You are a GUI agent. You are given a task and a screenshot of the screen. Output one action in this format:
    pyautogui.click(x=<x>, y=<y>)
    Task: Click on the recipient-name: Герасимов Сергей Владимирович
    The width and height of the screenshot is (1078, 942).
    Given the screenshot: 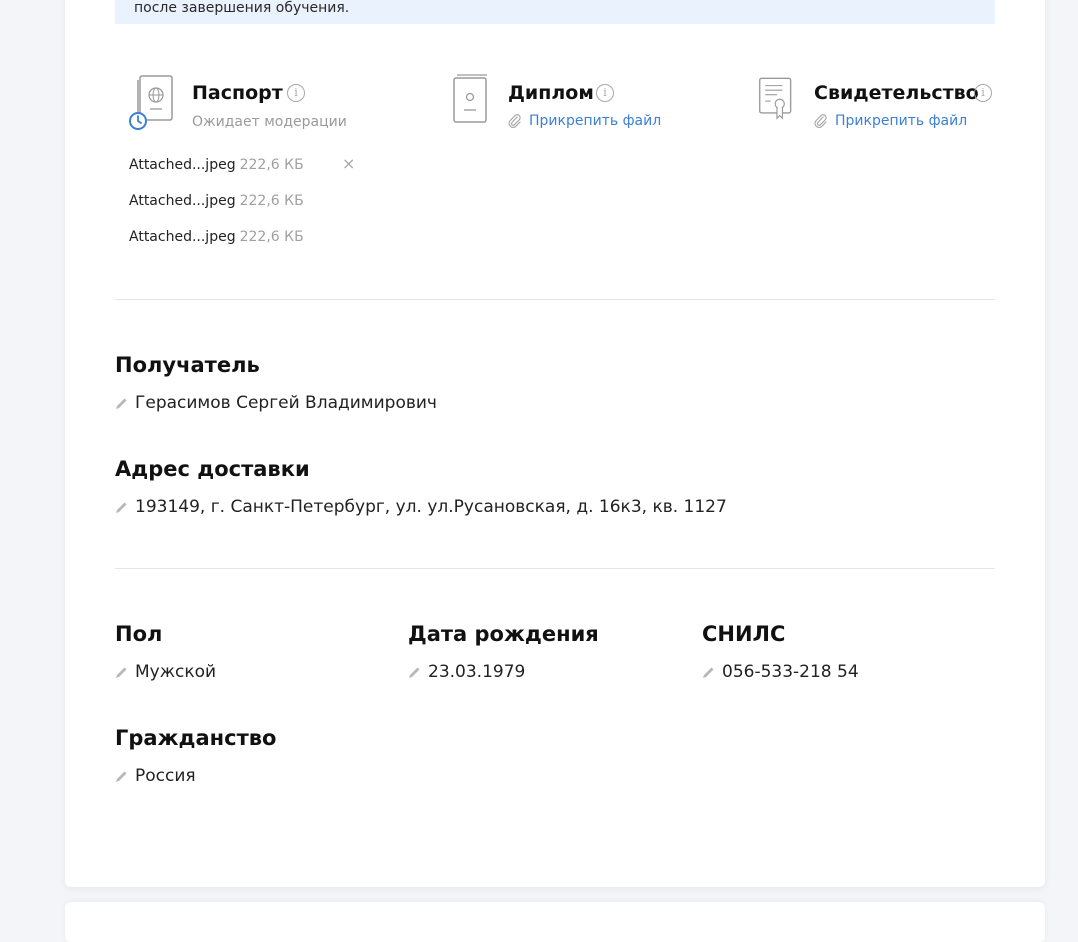 What is the action you would take?
    pyautogui.click(x=286, y=403)
    